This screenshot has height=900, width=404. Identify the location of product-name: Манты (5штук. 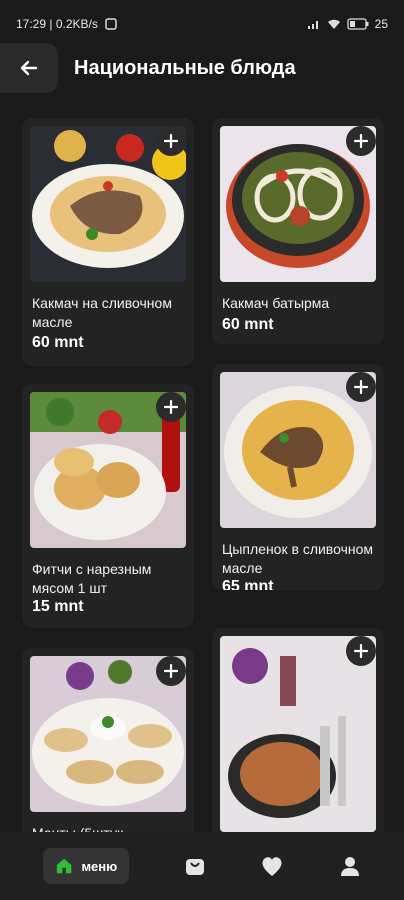
(110, 828).